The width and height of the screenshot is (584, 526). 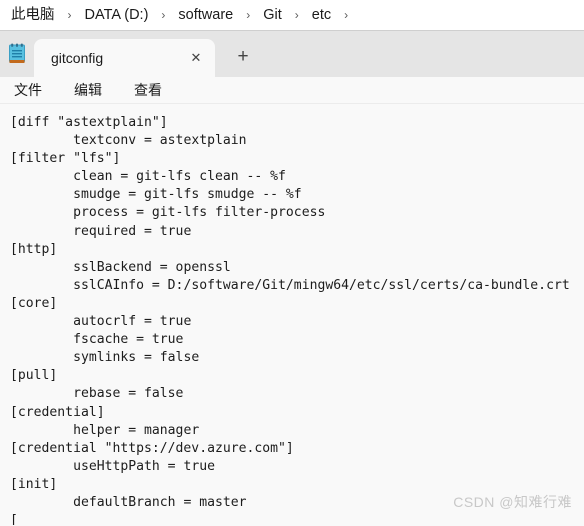 What do you see at coordinates (17, 54) in the screenshot?
I see `notepad-icon` at bounding box center [17, 54].